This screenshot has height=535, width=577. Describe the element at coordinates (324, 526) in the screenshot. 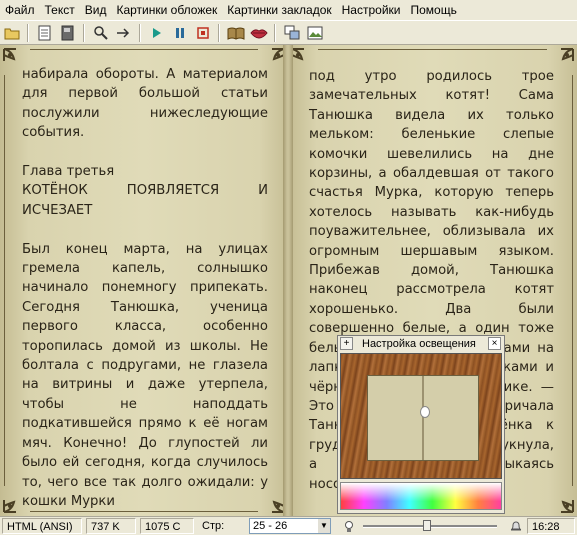

I see `chevron-down-icon: ▼` at that location.